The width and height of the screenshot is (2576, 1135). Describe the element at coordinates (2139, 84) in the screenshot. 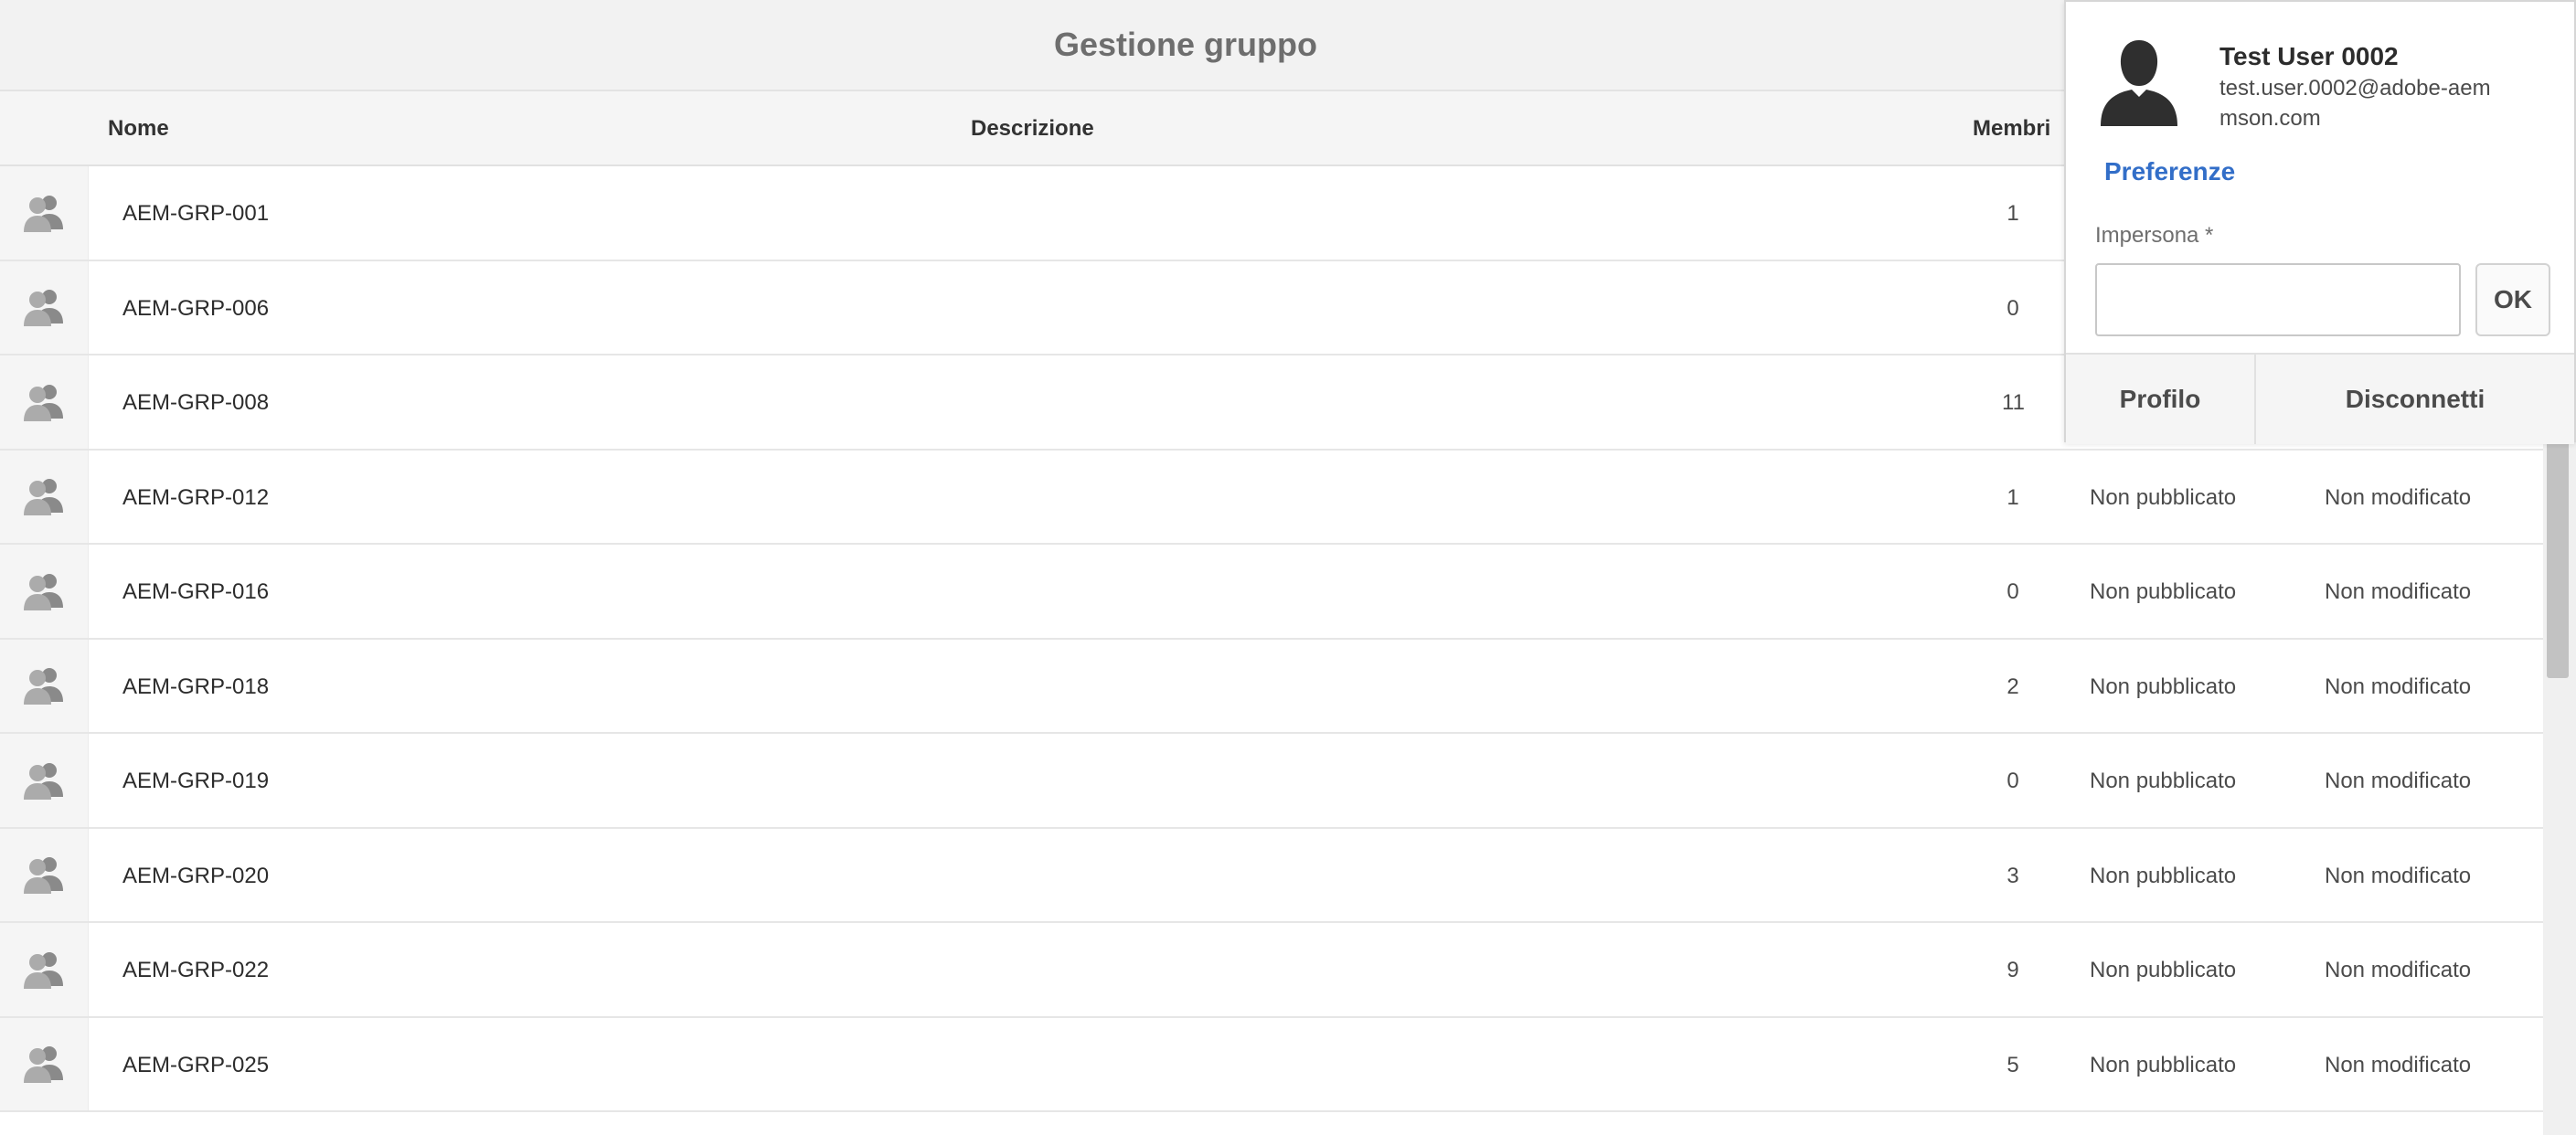

I see `user-avatar-icon` at that location.